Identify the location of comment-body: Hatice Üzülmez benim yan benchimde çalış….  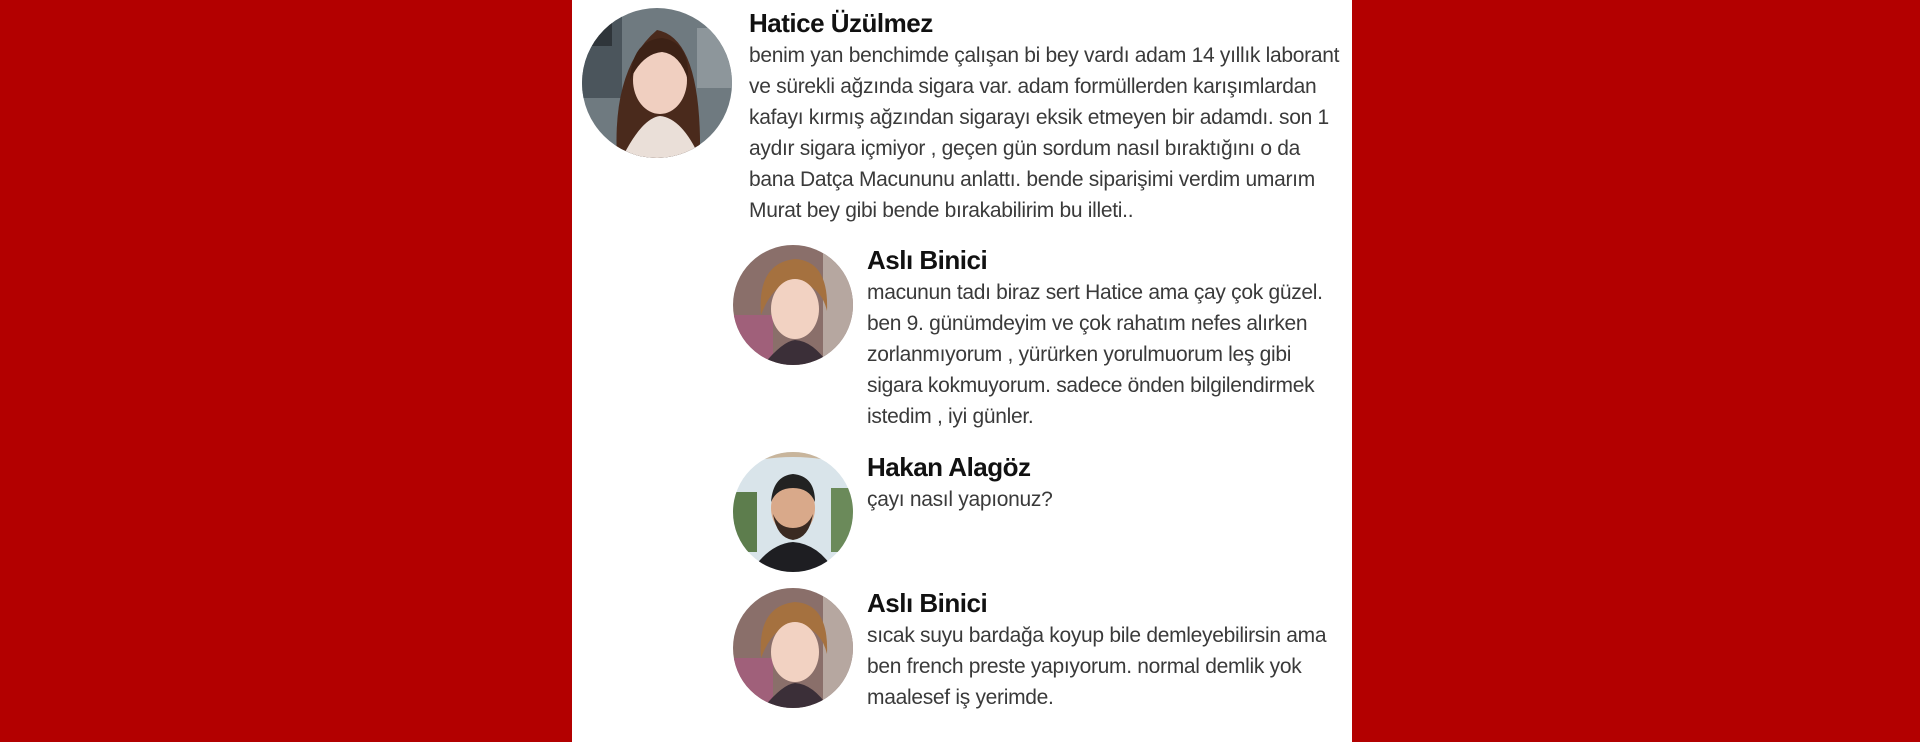
(1049, 117).